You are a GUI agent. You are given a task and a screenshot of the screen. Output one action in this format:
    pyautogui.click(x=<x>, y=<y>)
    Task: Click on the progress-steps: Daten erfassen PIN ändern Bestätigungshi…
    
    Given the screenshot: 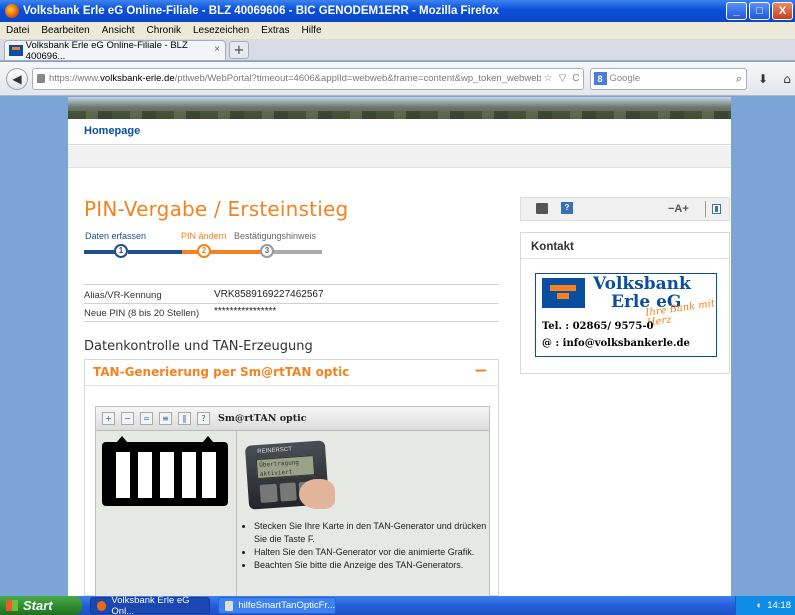 What is the action you would take?
    pyautogui.click(x=204, y=246)
    